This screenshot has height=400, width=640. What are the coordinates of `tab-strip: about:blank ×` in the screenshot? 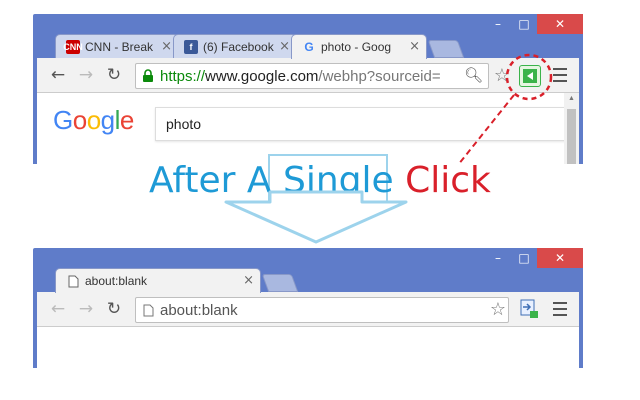 It's located at (177, 280).